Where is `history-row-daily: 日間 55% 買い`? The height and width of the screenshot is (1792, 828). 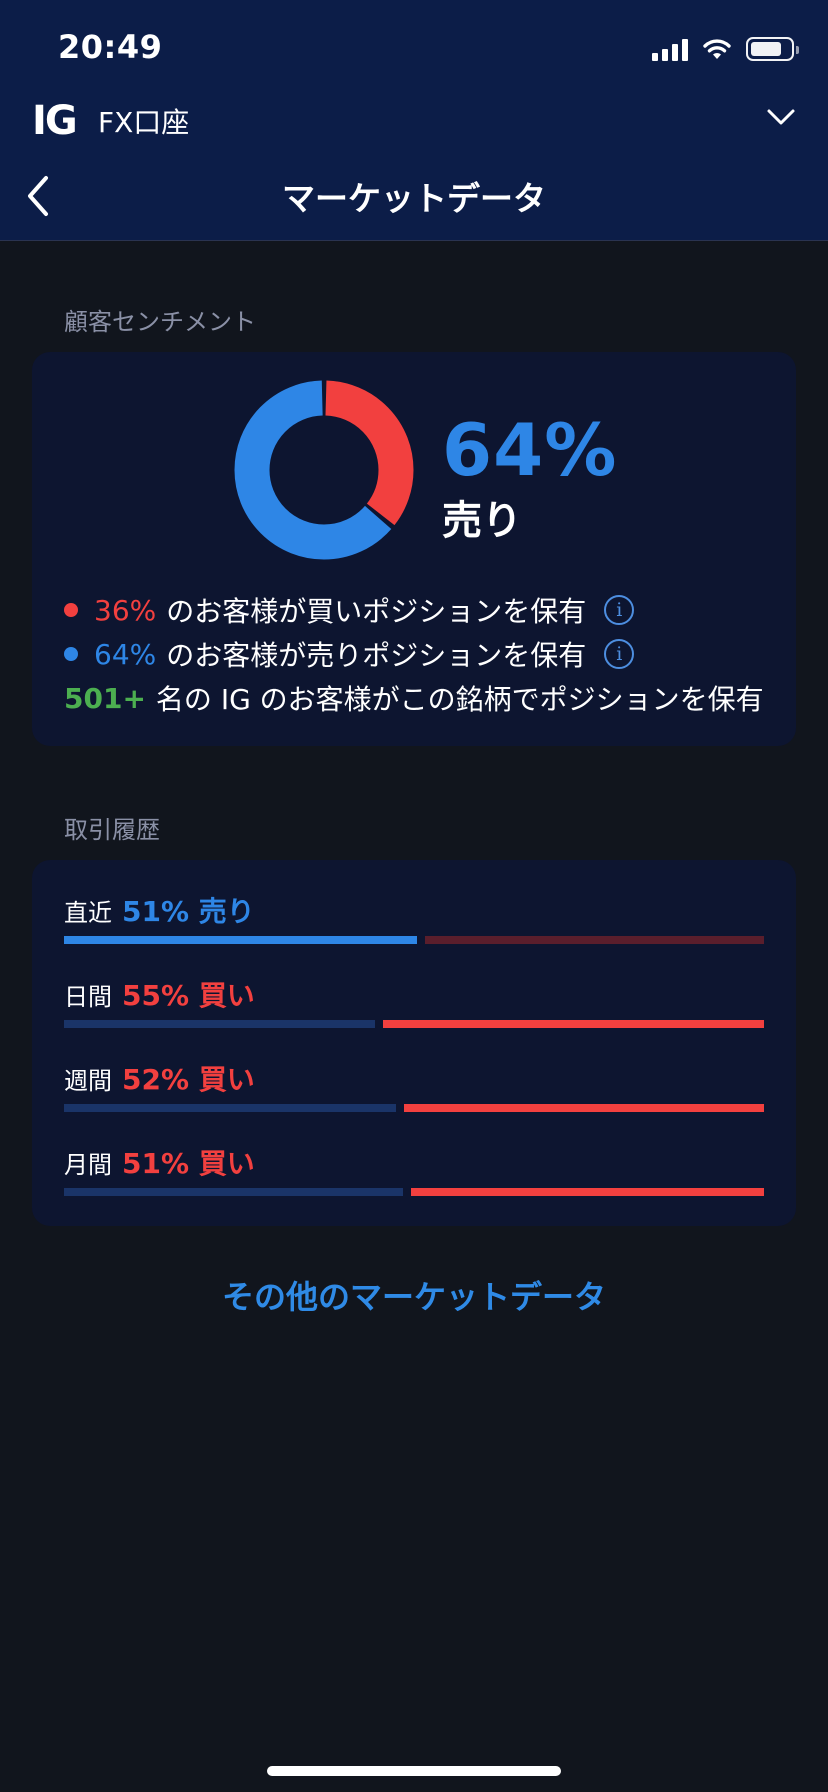 history-row-daily: 日間 55% 買い is located at coordinates (159, 994).